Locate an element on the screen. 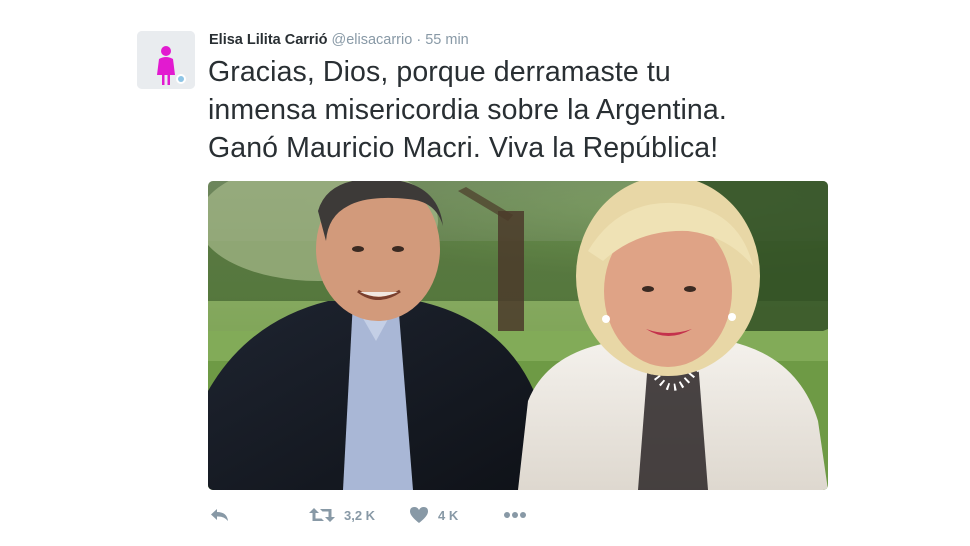  reply-icon is located at coordinates (219, 515).